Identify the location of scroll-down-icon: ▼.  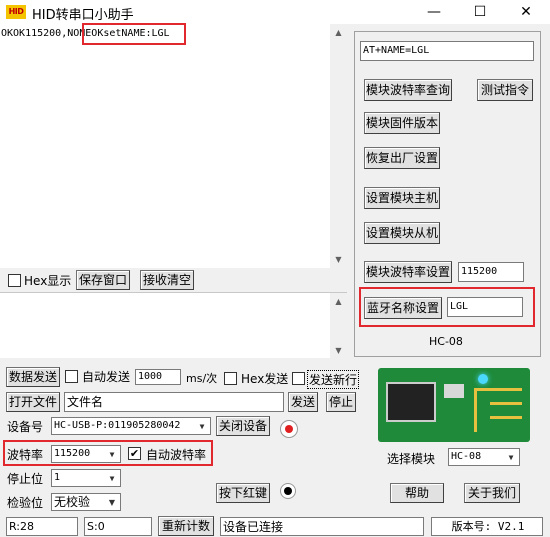
(338, 259).